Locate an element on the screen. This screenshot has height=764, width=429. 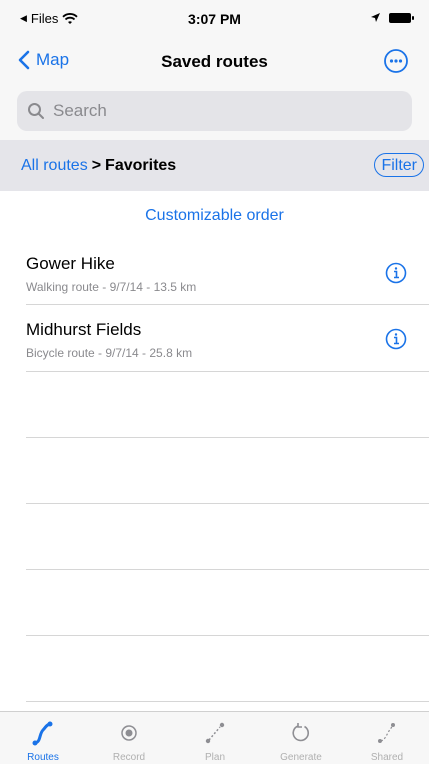
routes-icon is located at coordinates (42, 733).